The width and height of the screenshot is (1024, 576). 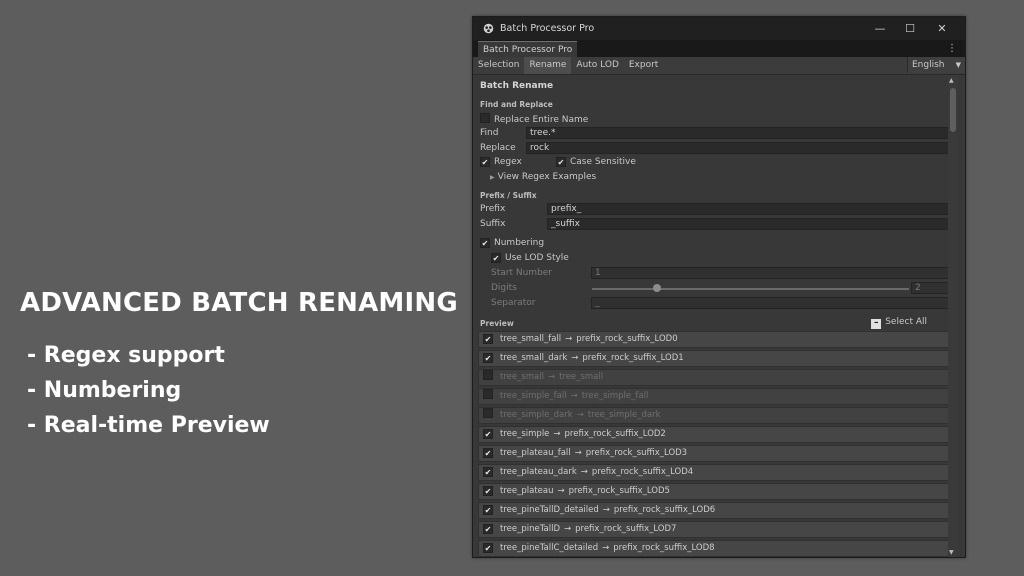 I want to click on replace-entire-name-checkbox, so click(x=485, y=118).